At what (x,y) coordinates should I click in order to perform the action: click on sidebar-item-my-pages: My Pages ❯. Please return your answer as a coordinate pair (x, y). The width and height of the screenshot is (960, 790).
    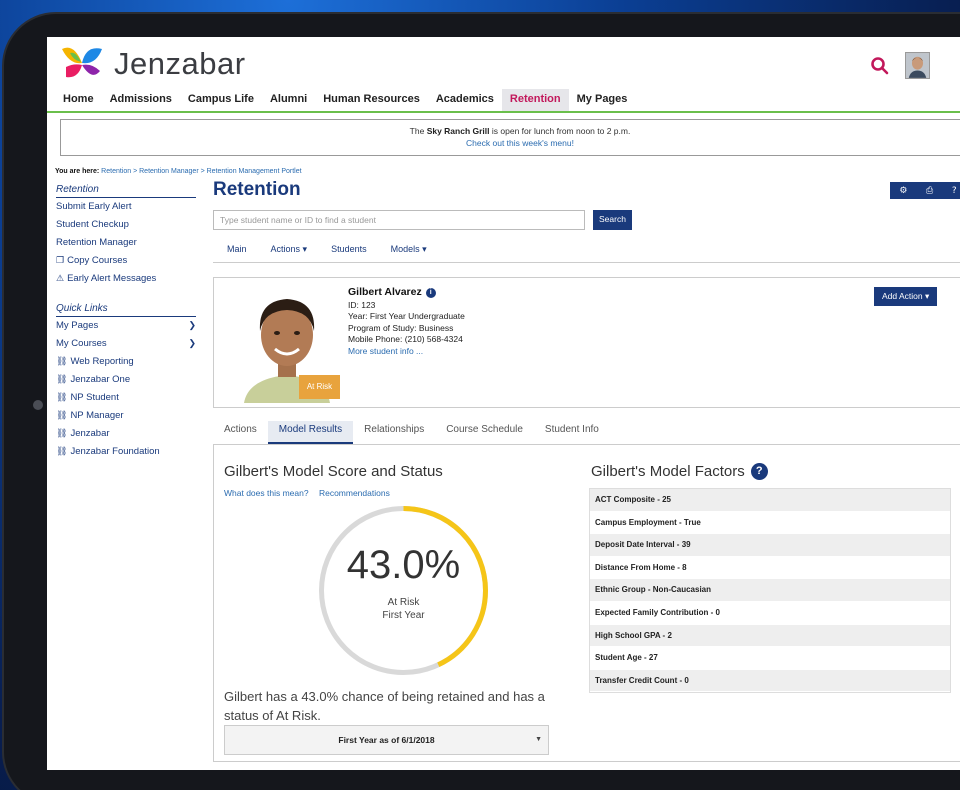
    Looking at the image, I should click on (126, 326).